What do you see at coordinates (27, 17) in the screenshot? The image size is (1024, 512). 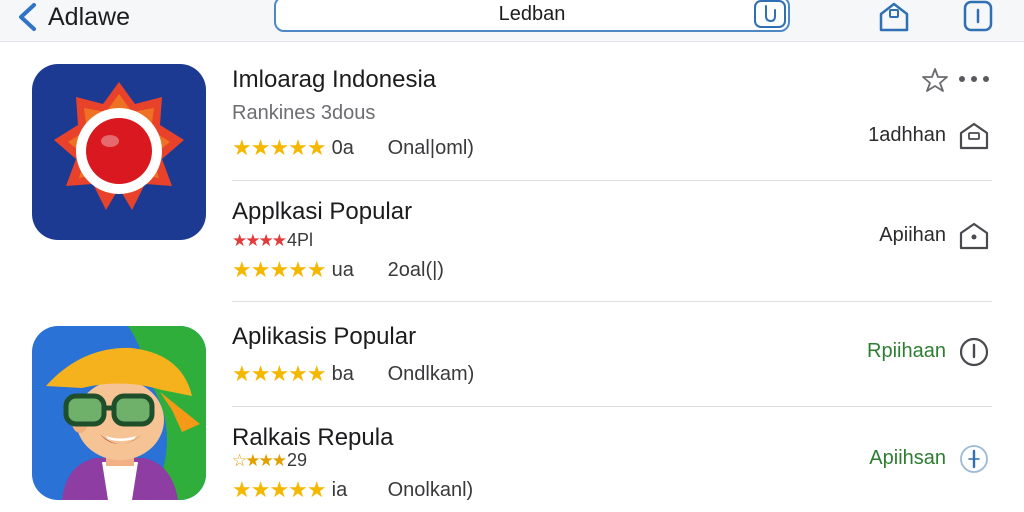 I see `chevron-left-icon` at bounding box center [27, 17].